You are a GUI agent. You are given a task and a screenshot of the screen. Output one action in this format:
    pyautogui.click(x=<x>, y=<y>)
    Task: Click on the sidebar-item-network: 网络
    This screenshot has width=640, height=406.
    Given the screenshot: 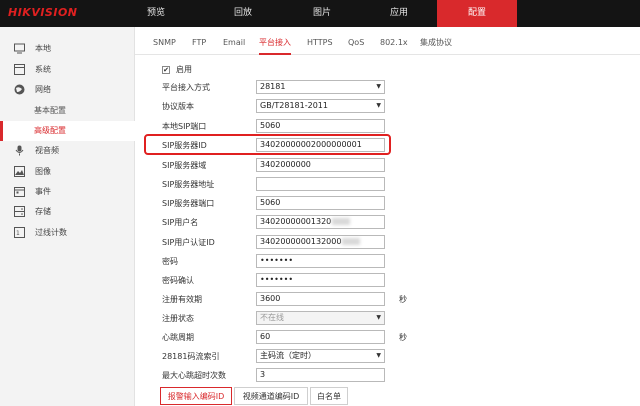 What is the action you would take?
    pyautogui.click(x=67, y=90)
    